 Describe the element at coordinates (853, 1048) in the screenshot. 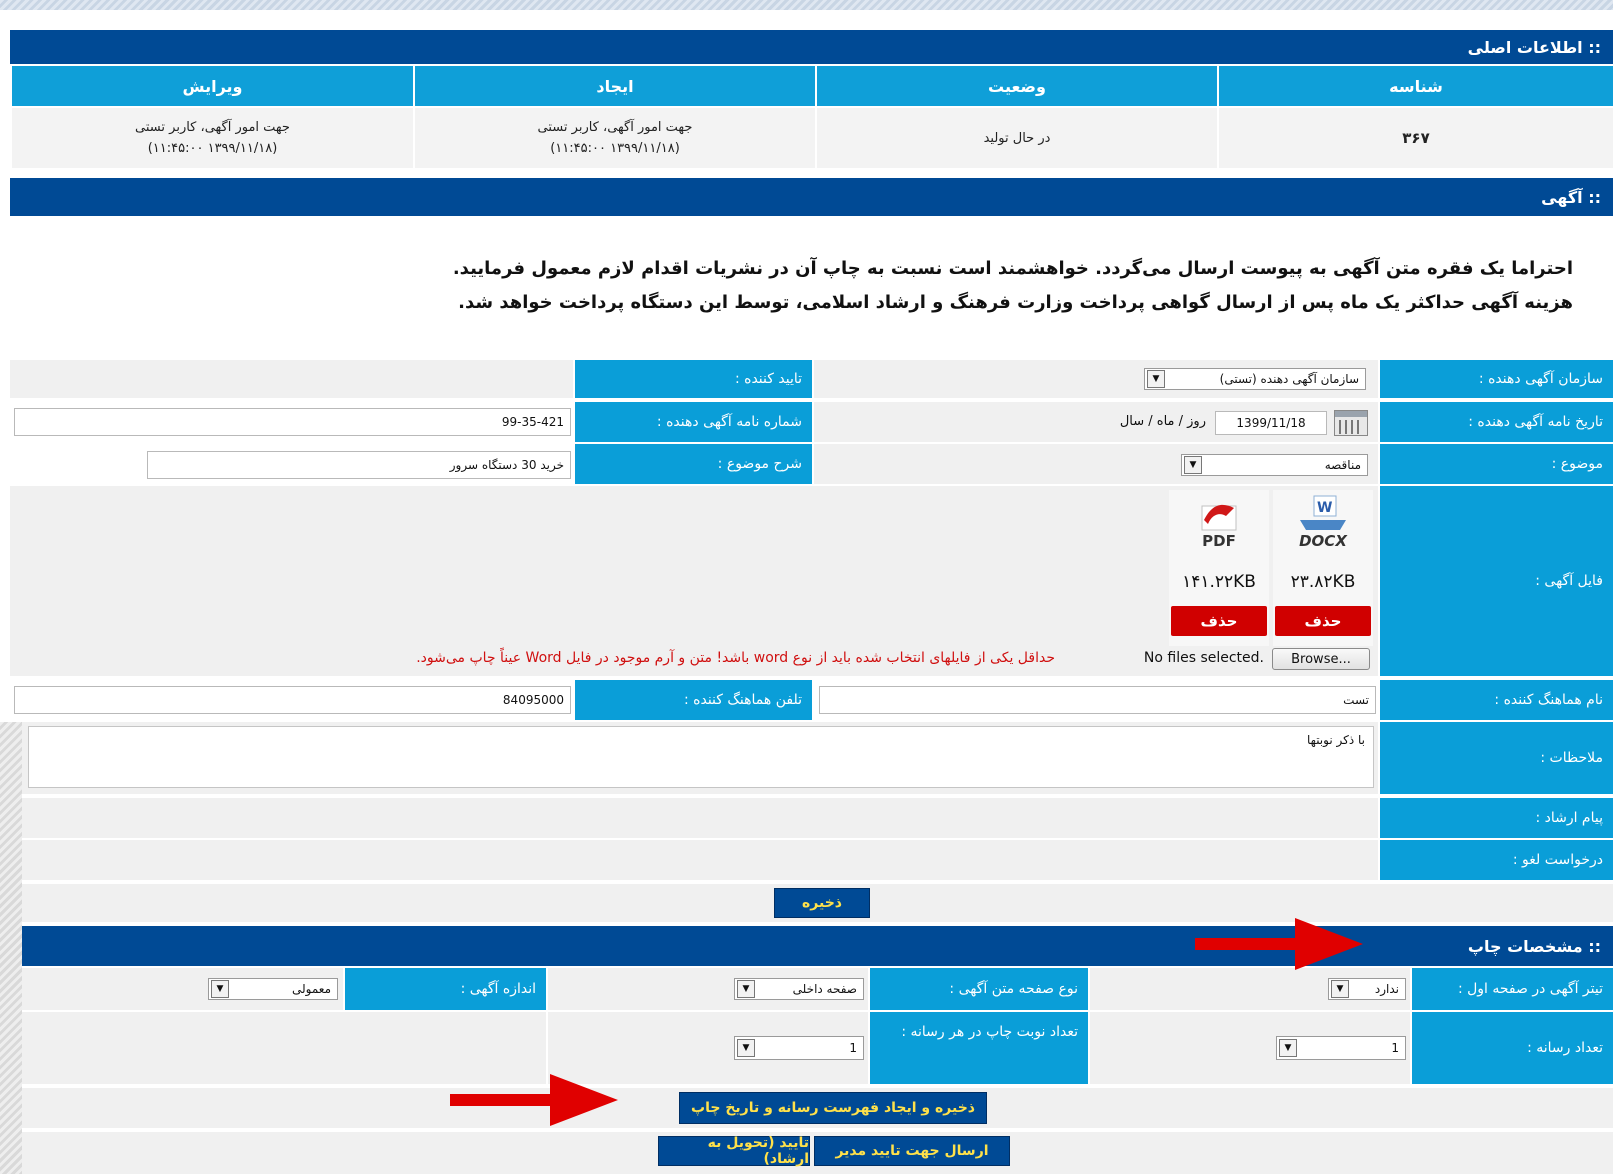

I see `print-turns-value: 1` at that location.